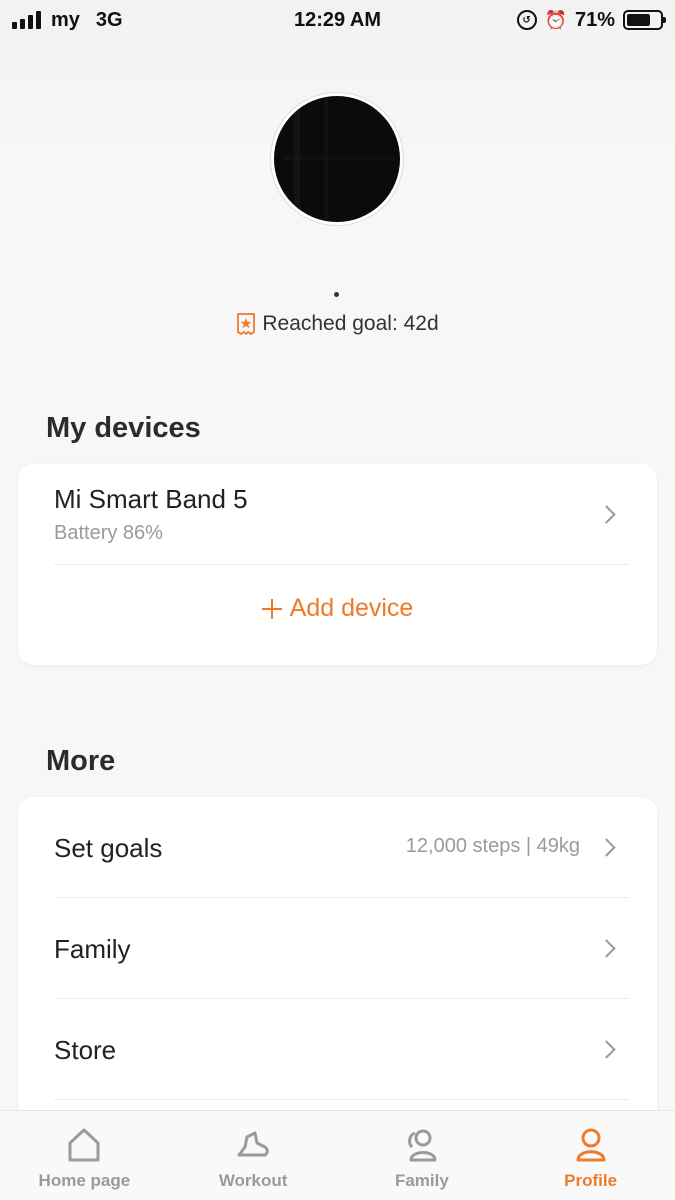 Image resolution: width=675 pixels, height=1200 pixels. I want to click on goal-text: Reached goal: 42d, so click(350, 323).